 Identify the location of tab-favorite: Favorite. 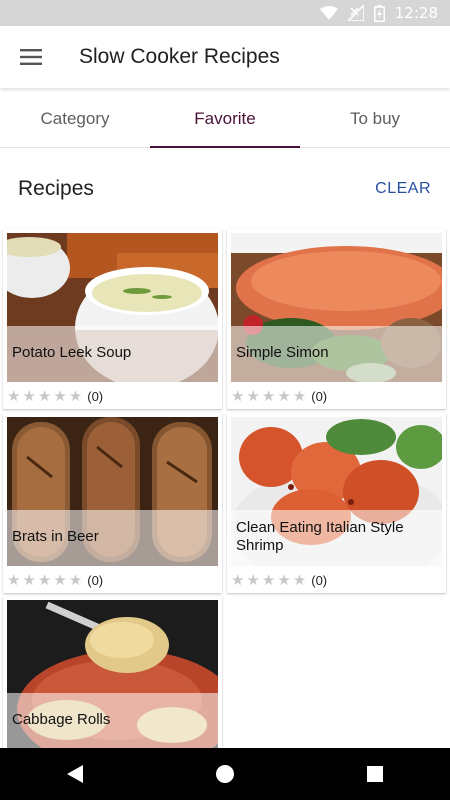
(225, 119).